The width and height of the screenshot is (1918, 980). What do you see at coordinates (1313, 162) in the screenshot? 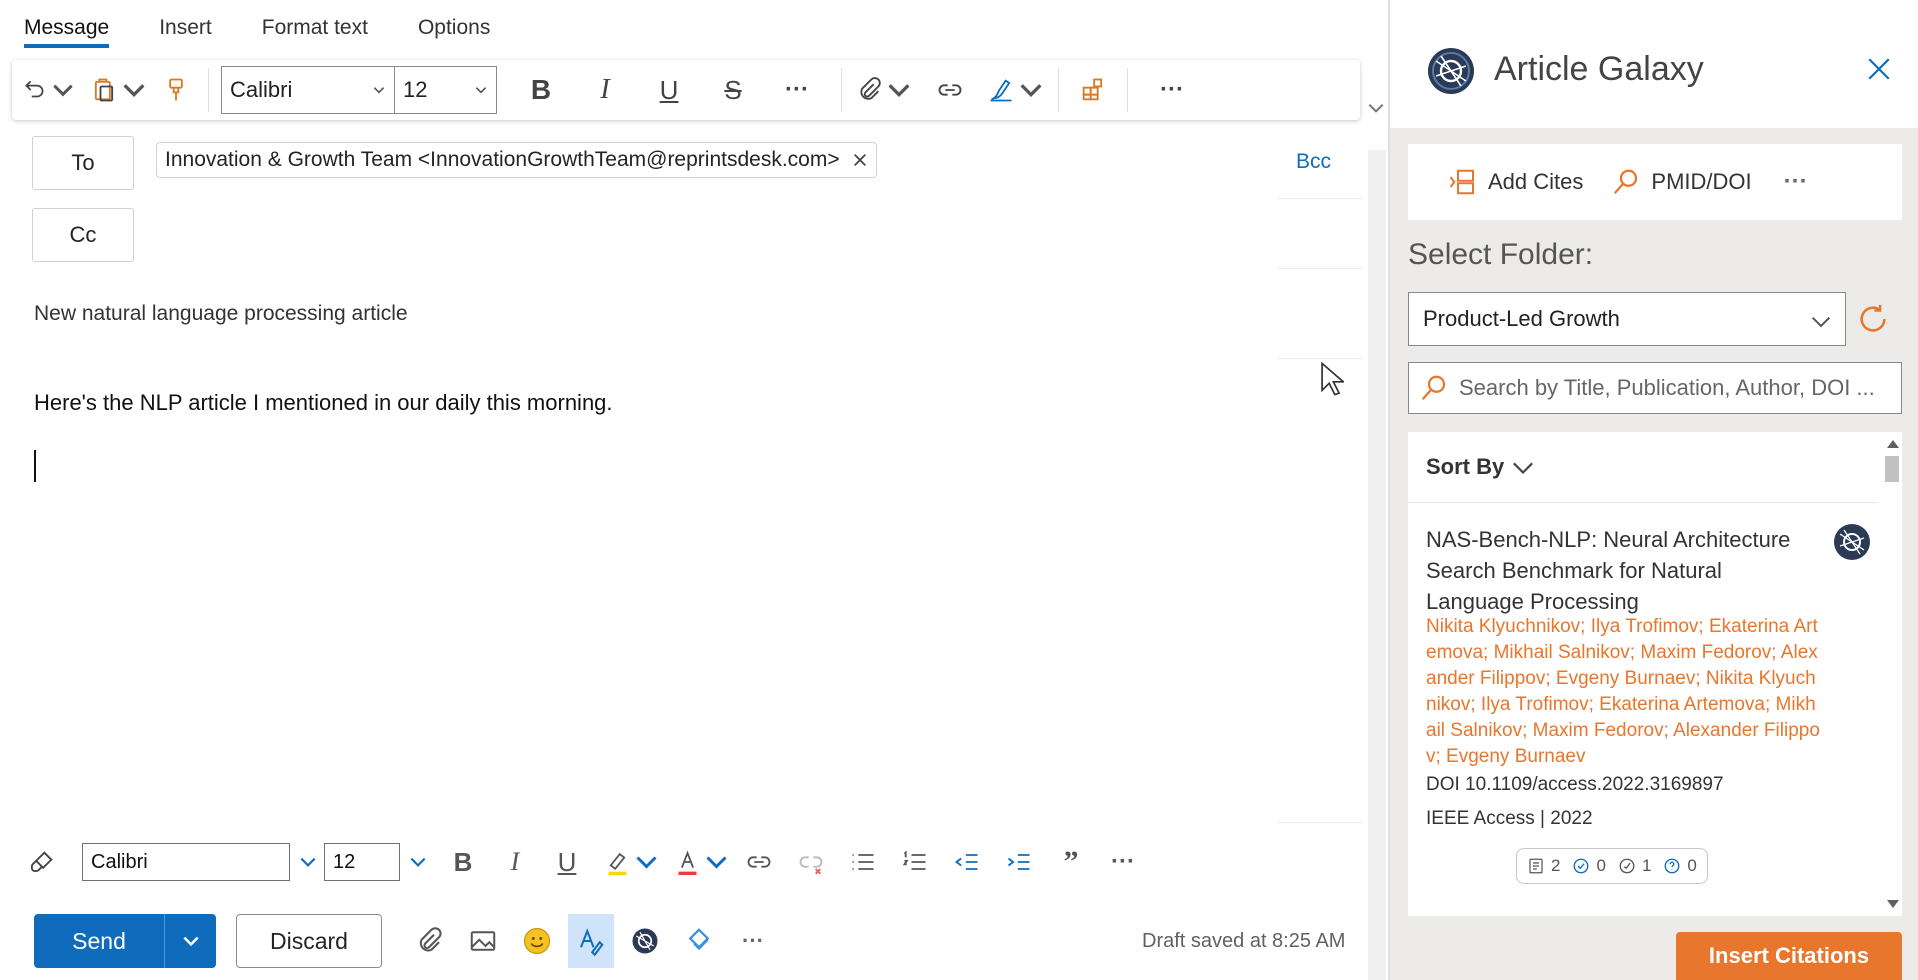
I see `bcc-button: Bcc` at bounding box center [1313, 162].